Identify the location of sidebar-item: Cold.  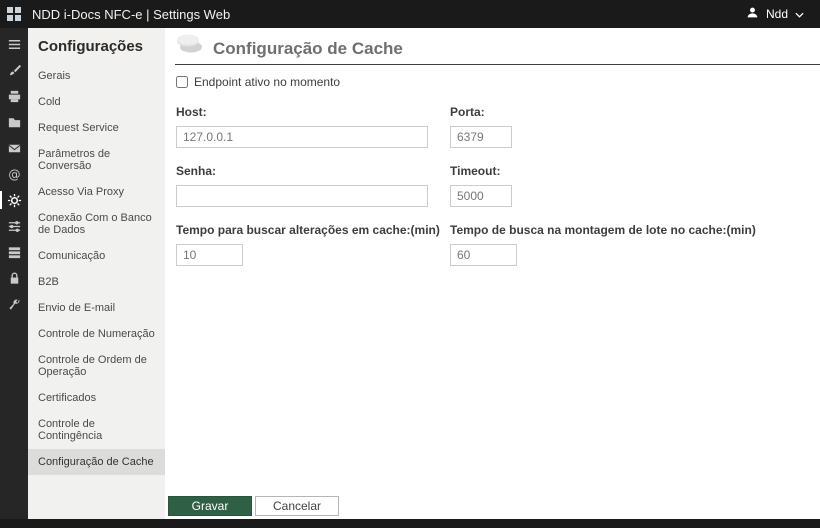
(96, 102).